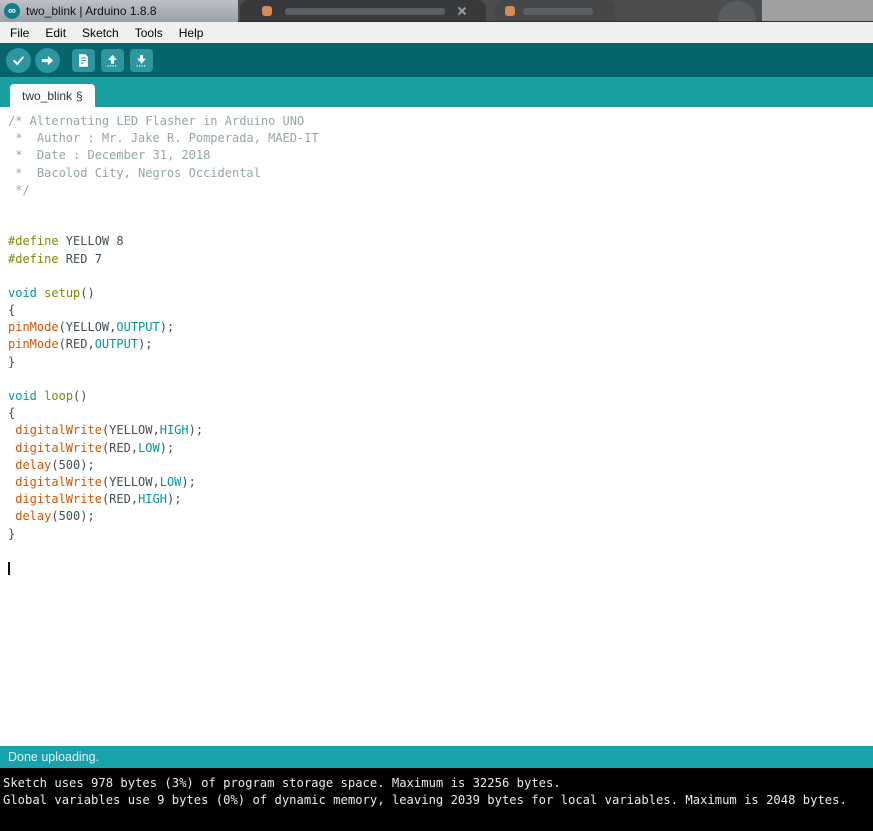 This screenshot has height=831, width=873. I want to click on menu-edit: Edit, so click(55, 33).